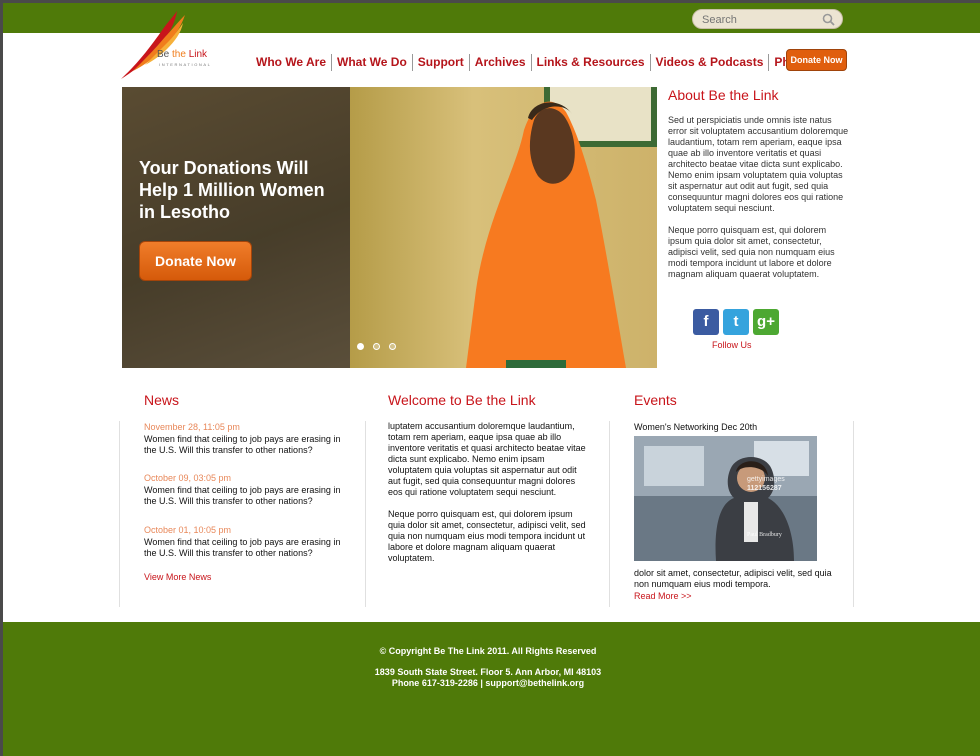  I want to click on read-more-link: Read More >>, so click(739, 596).